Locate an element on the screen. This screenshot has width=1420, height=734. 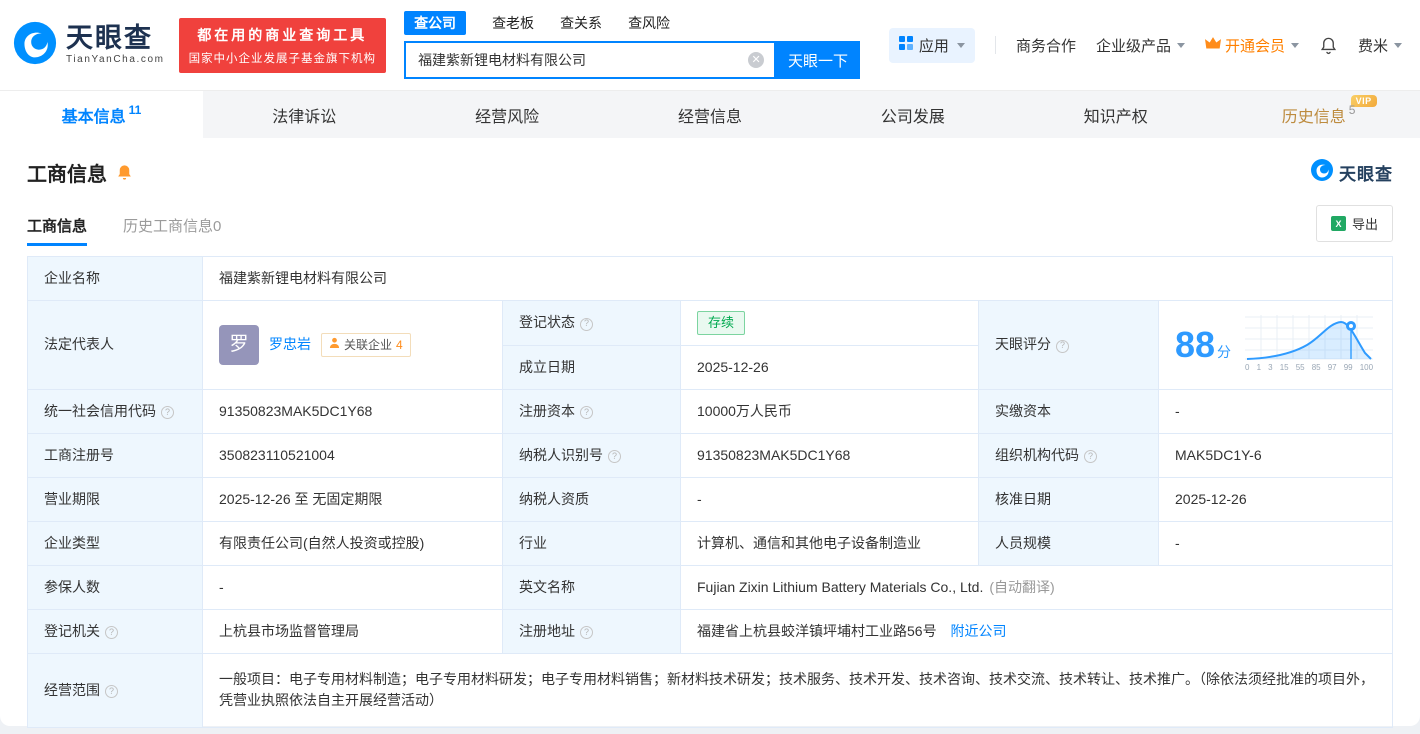
reg-capital-label: 注册资本? is located at coordinates (591, 411).